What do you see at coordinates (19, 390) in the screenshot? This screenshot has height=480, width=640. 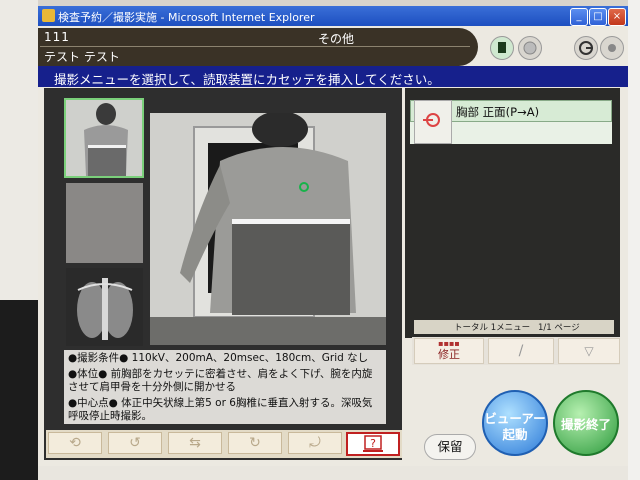 I see `background-dark` at bounding box center [19, 390].